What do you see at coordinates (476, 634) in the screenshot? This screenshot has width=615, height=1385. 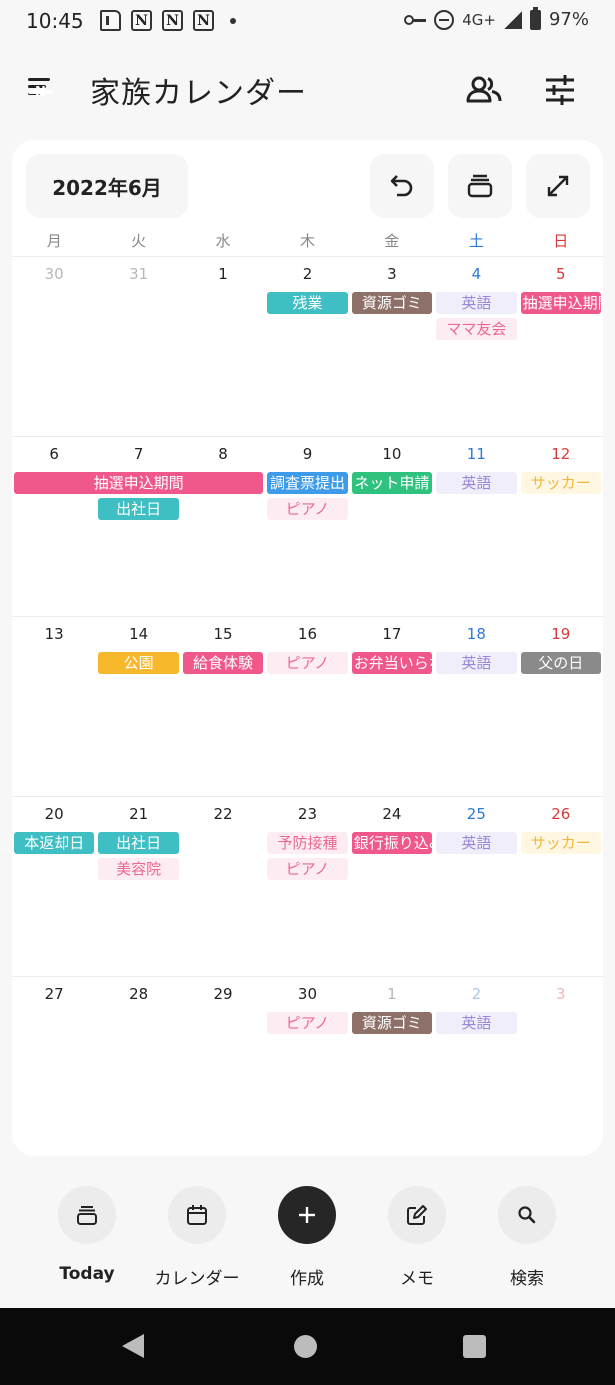 I see `day-cell: 18` at bounding box center [476, 634].